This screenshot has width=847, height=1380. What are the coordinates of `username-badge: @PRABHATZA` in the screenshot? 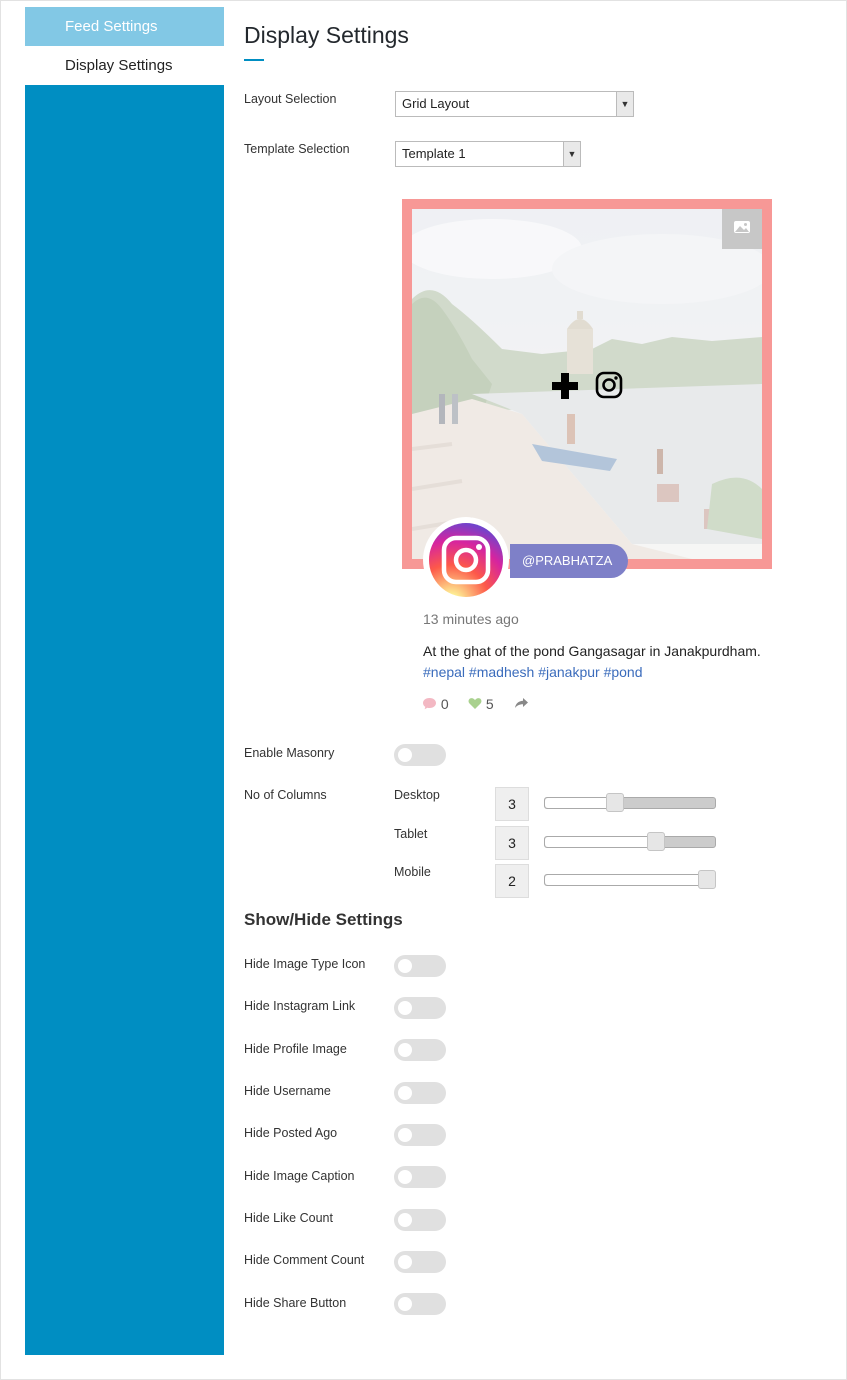 It's located at (569, 561).